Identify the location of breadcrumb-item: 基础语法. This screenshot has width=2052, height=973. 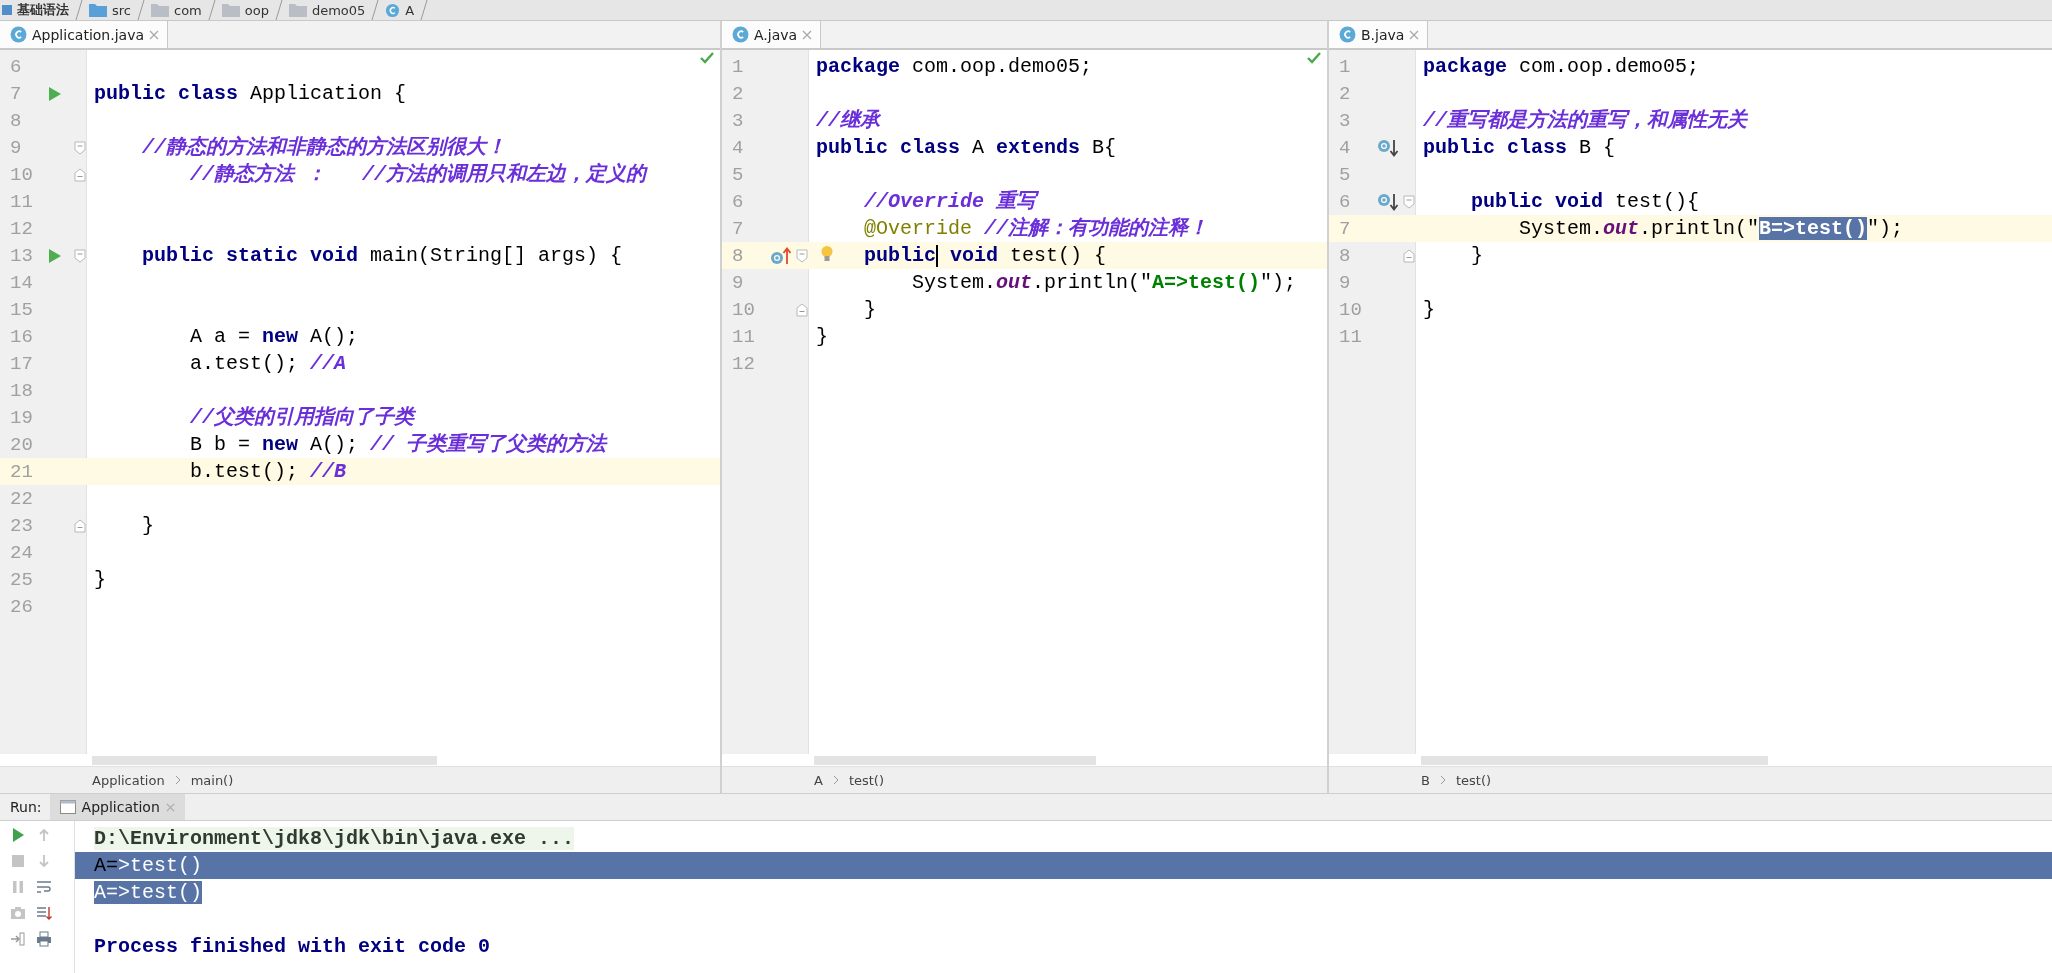
(43, 10).